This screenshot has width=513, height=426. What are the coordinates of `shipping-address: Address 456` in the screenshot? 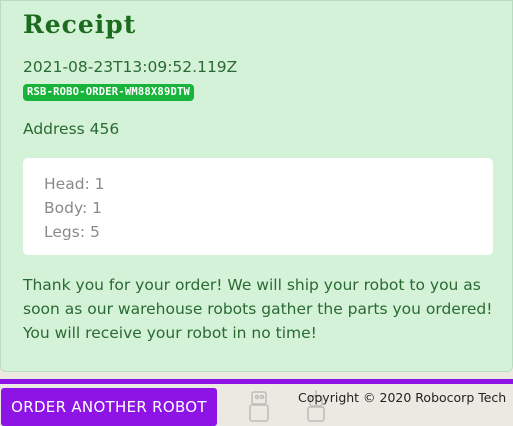 It's located at (71, 129).